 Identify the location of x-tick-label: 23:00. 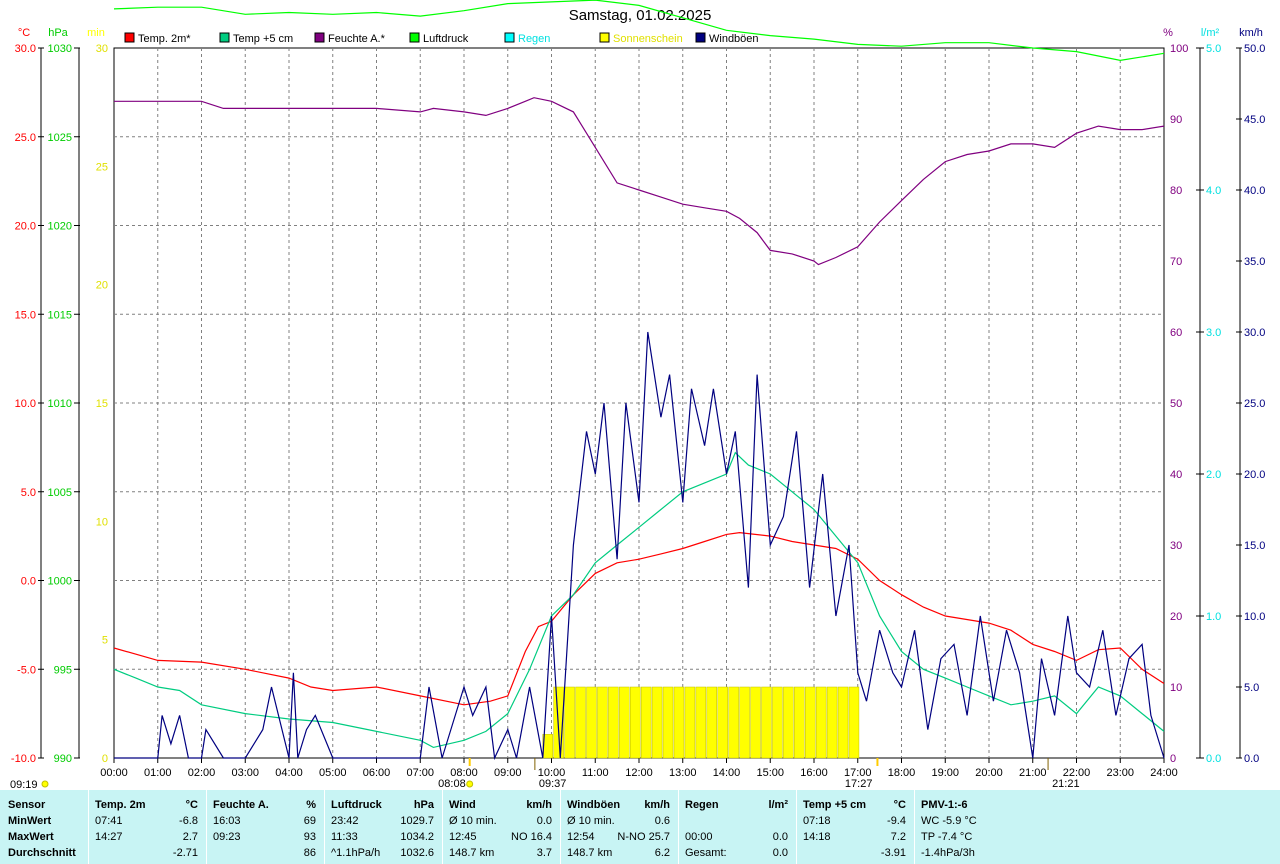
(1120, 773).